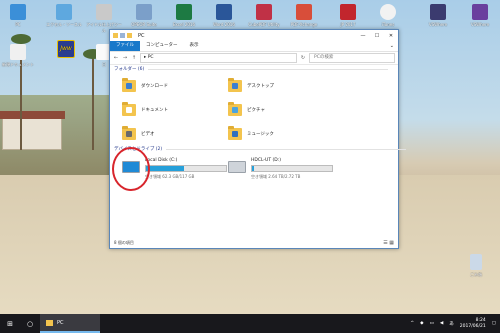  Describe the element at coordinates (30, 324) in the screenshot. I see `search-circle-icon: ○` at that location.